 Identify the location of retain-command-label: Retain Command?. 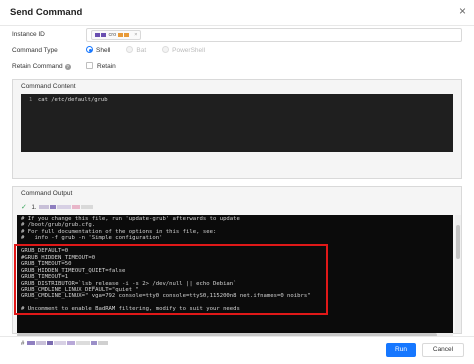
(41, 66).